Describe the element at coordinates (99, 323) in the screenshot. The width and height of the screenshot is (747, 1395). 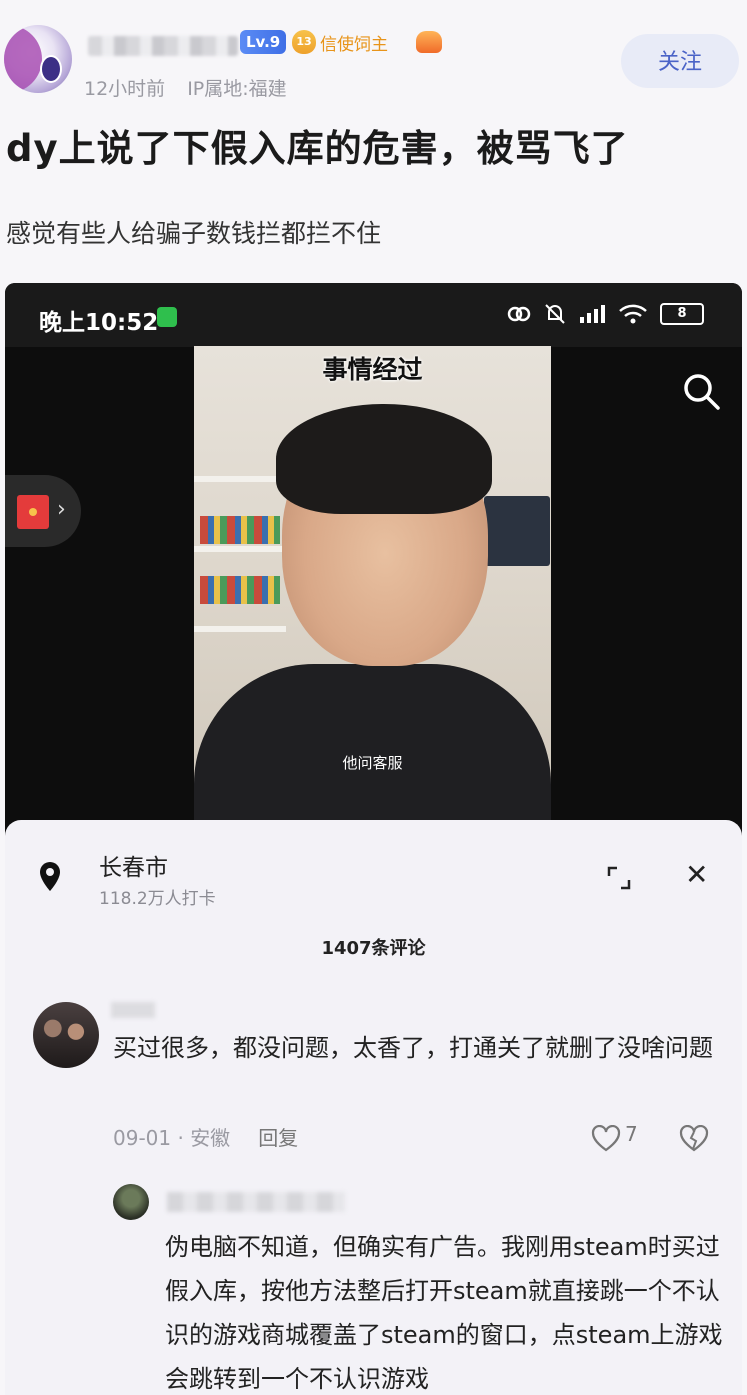
I see `status-time: 晚上10:52` at that location.